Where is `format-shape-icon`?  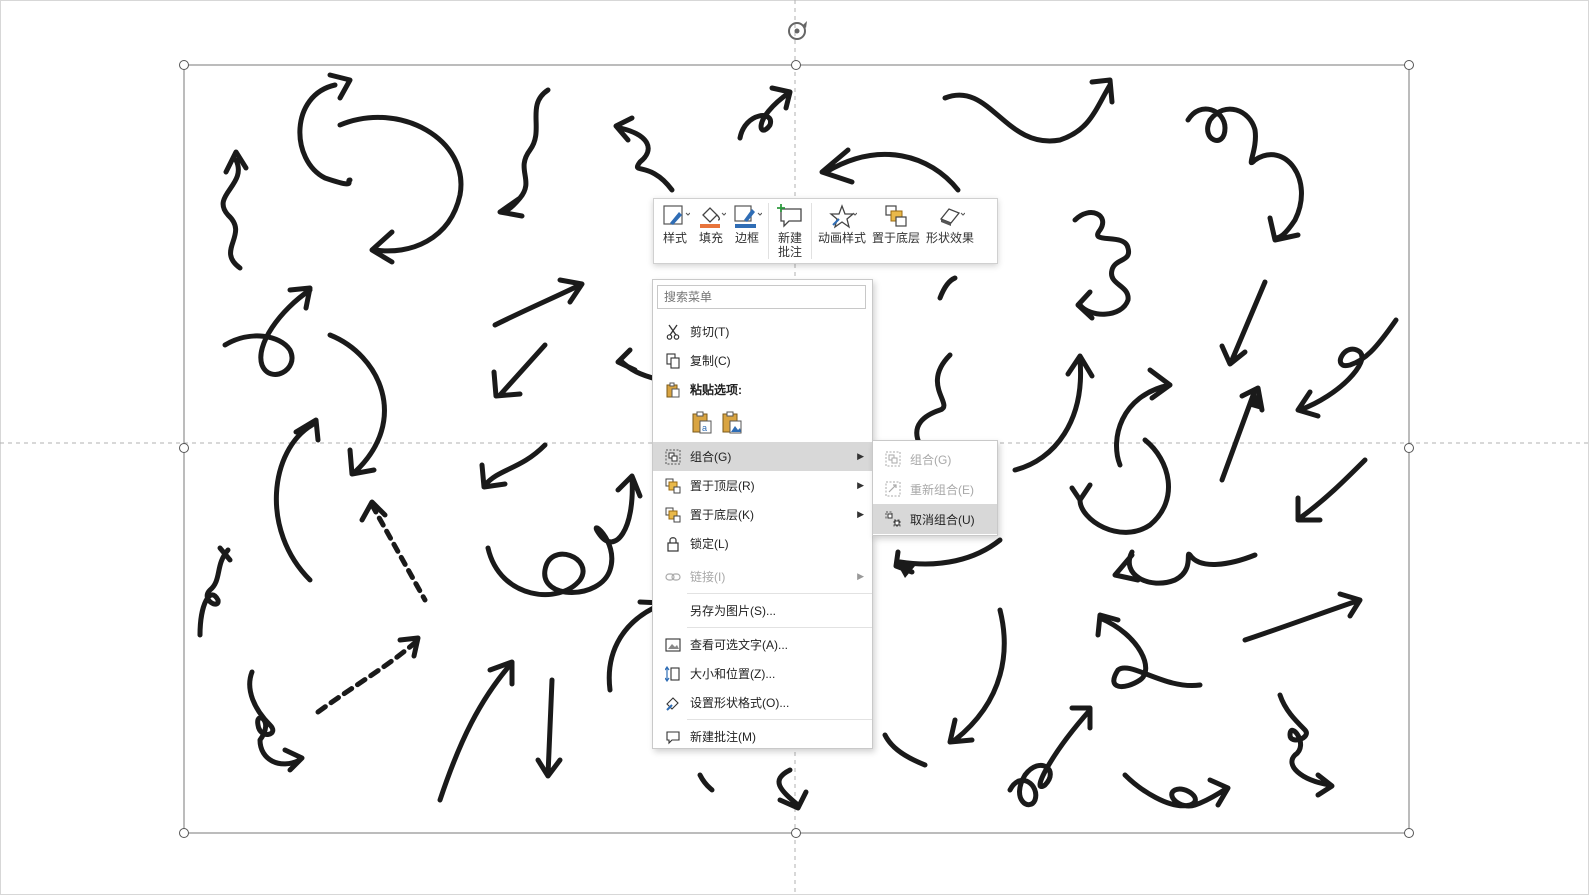
format-shape-icon is located at coordinates (673, 703).